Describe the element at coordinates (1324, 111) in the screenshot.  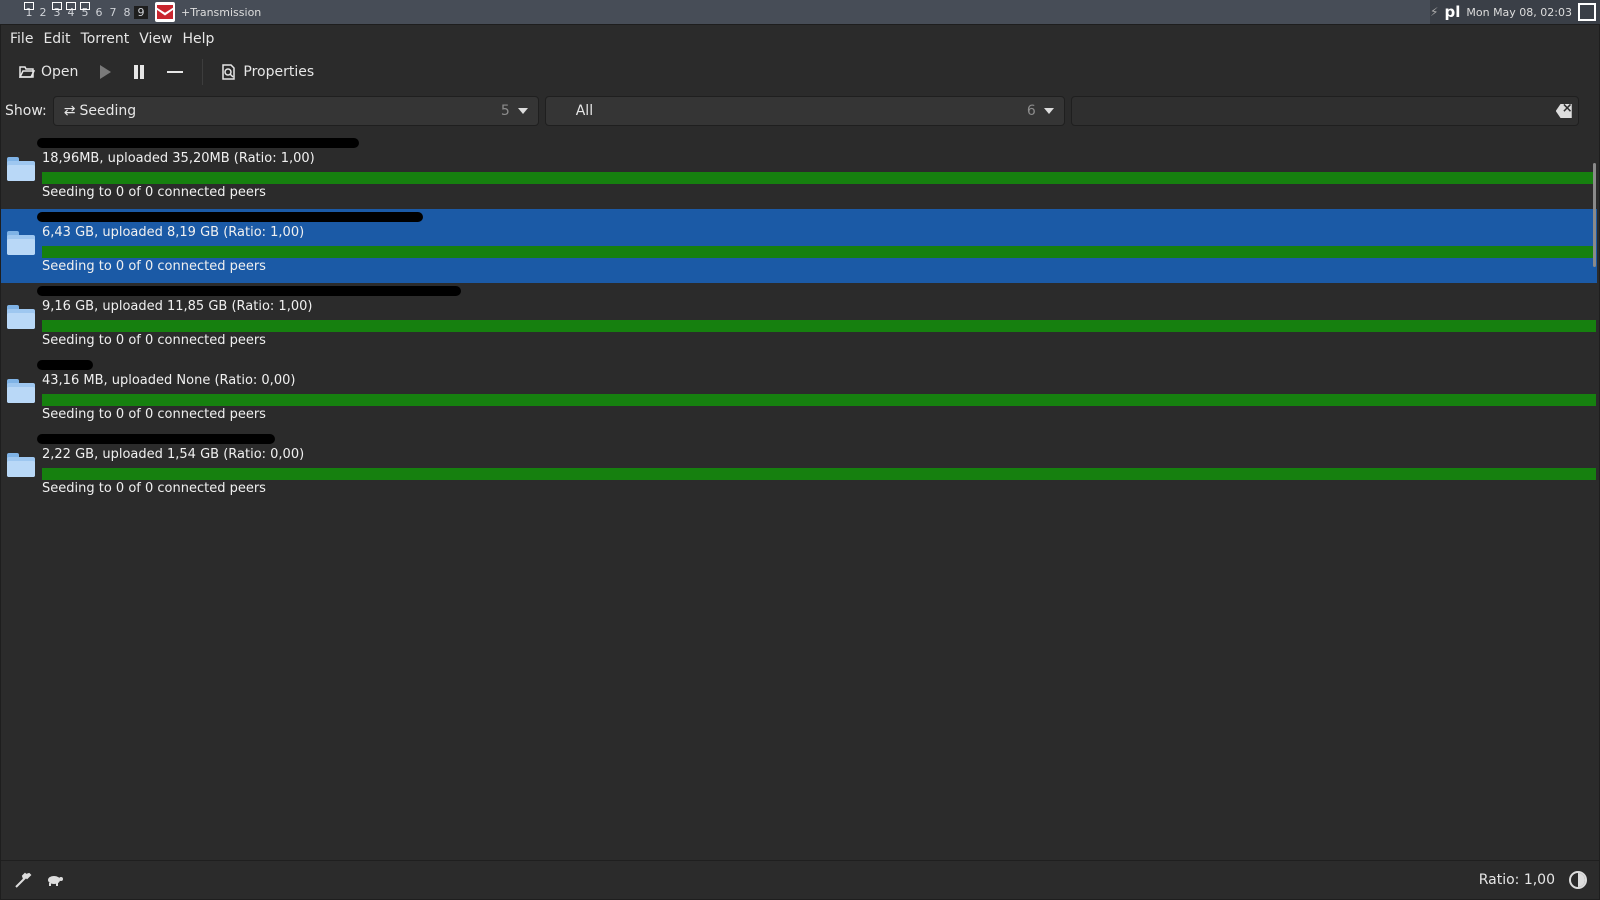
I see `search-input` at that location.